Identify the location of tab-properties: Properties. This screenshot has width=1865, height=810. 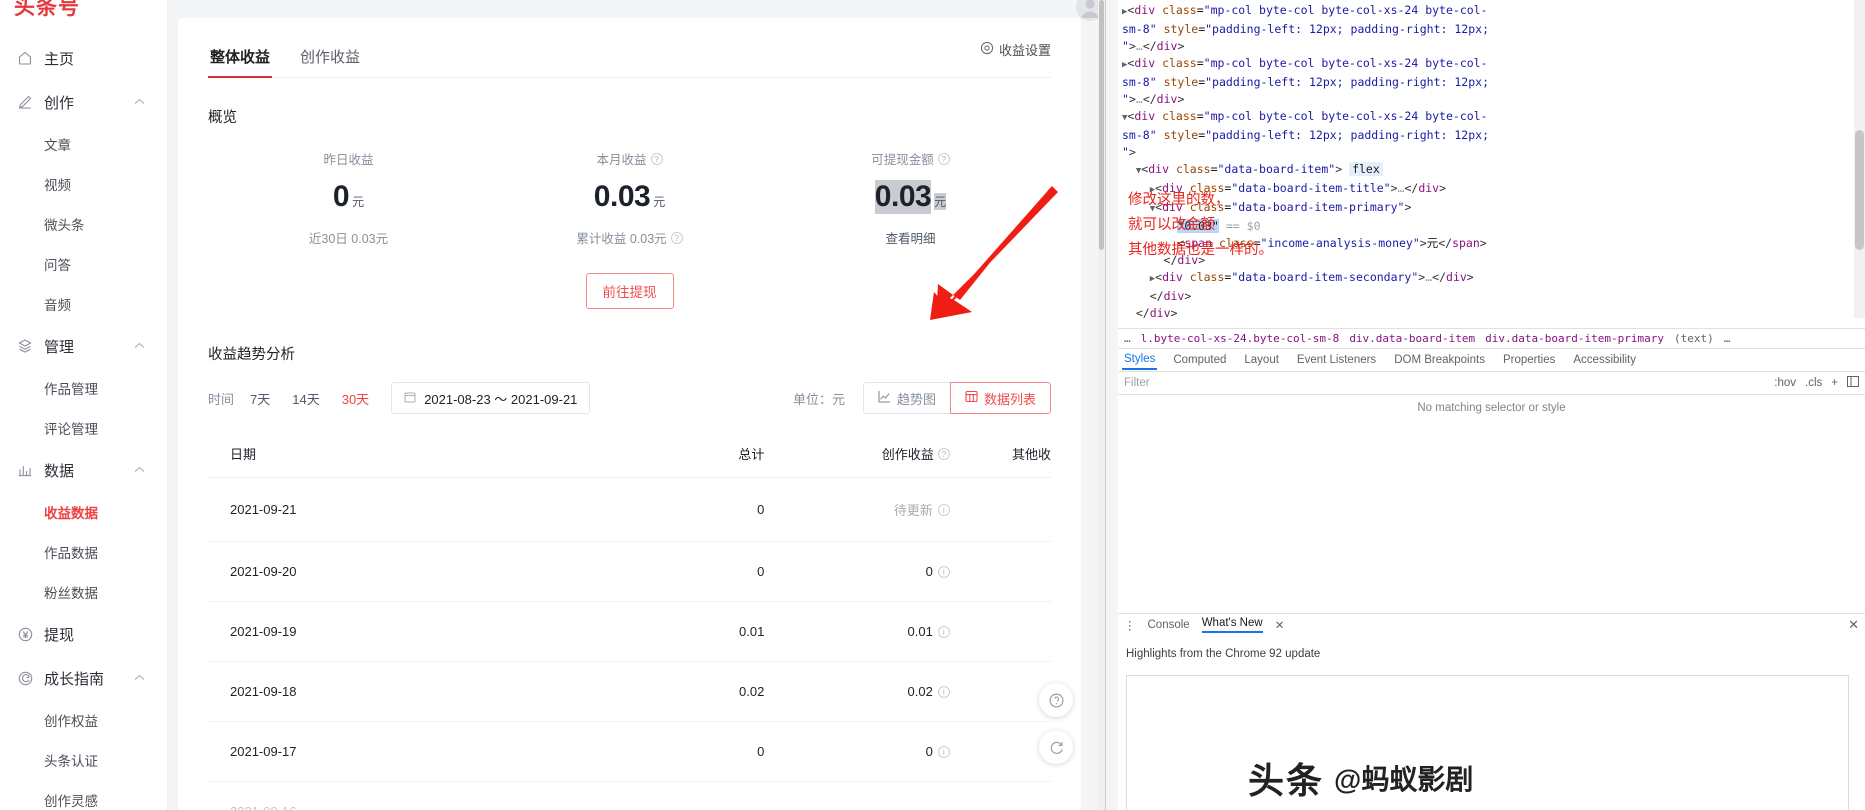
(1529, 360).